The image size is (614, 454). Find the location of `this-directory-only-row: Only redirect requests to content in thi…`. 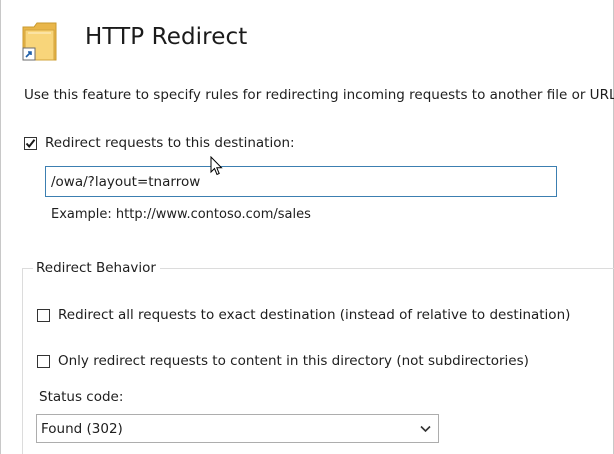

this-directory-only-row: Only redirect requests to content in thi… is located at coordinates (283, 361).